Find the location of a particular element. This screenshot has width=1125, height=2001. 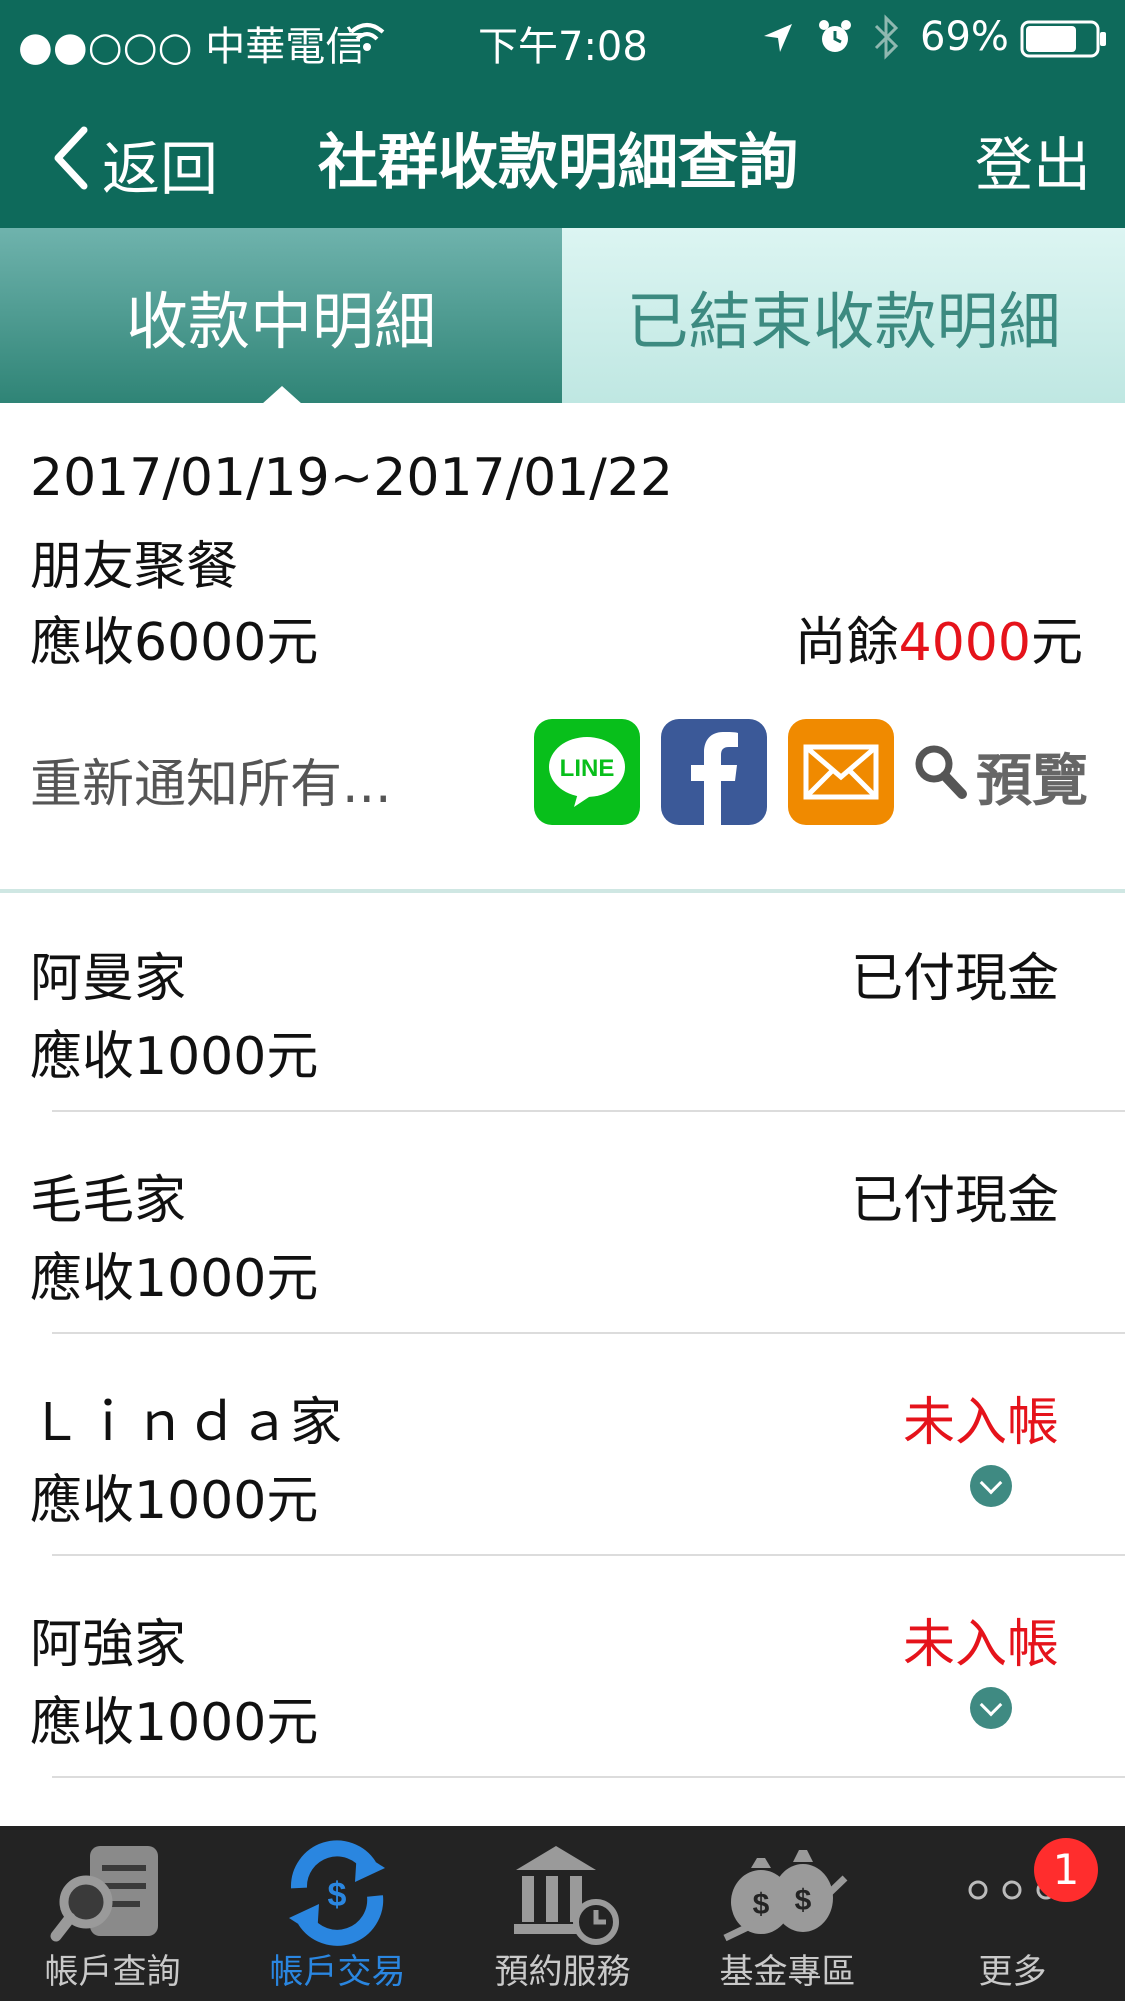

remaining-amount: 4000 is located at coordinates (964, 643).